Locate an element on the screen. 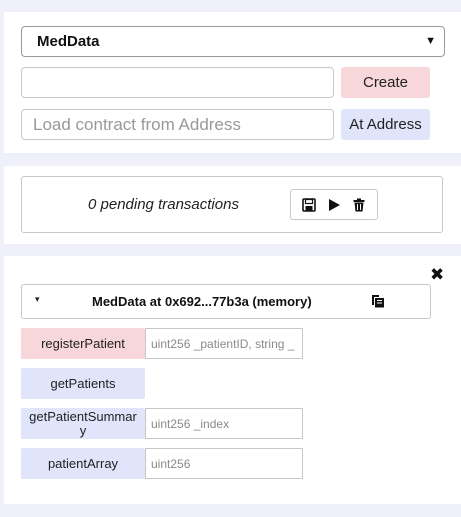 This screenshot has width=461, height=517. chevron-down-icon: ▼ is located at coordinates (430, 41).